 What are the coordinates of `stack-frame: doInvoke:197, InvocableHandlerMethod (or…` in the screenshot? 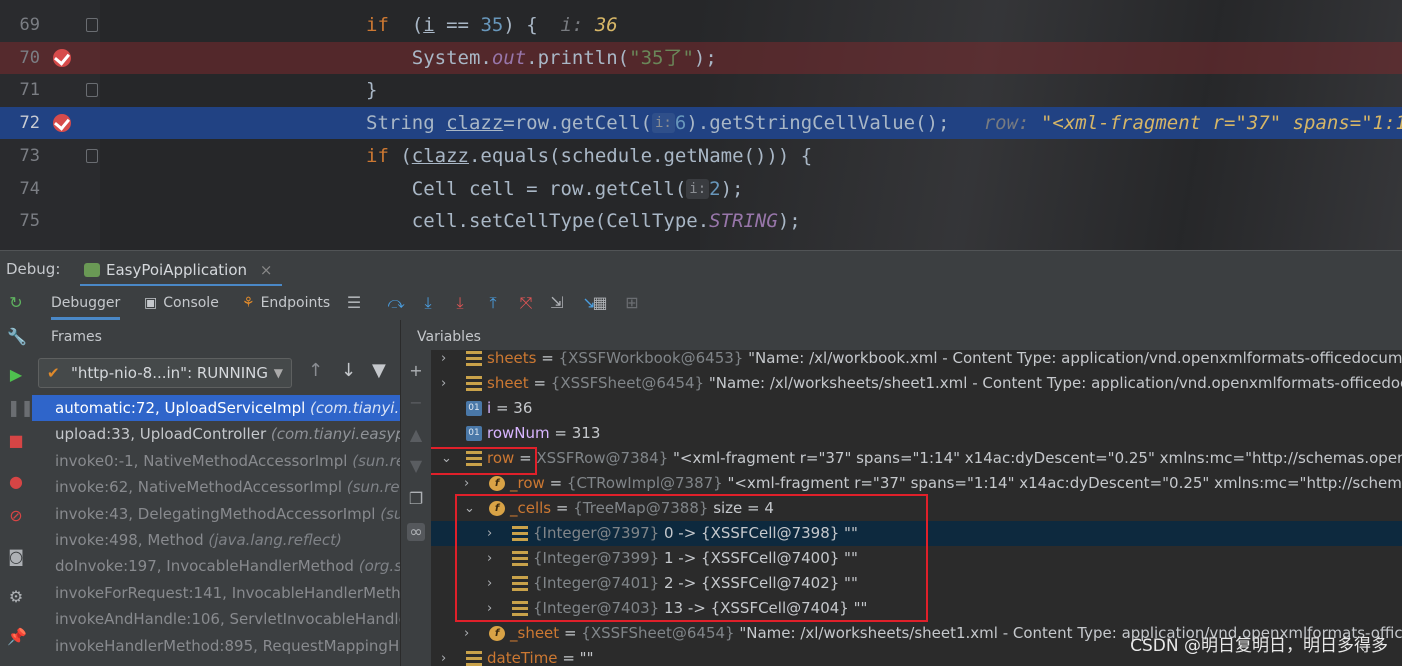 It's located at (216, 566).